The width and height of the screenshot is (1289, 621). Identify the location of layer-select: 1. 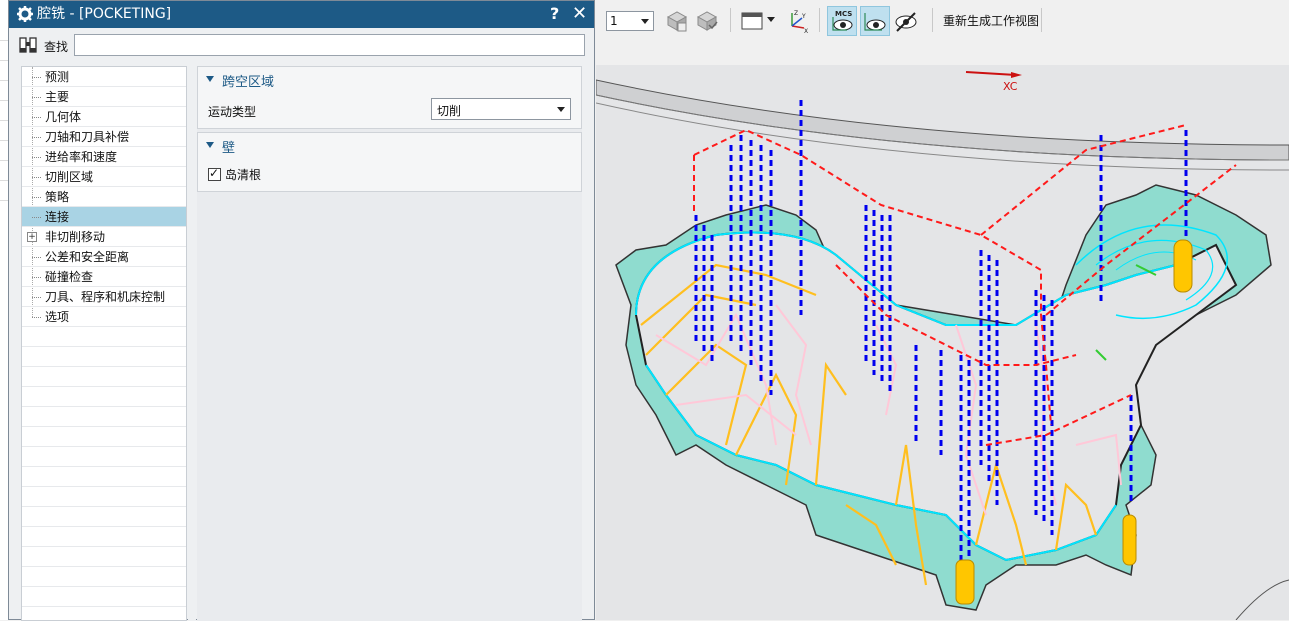
(630, 21).